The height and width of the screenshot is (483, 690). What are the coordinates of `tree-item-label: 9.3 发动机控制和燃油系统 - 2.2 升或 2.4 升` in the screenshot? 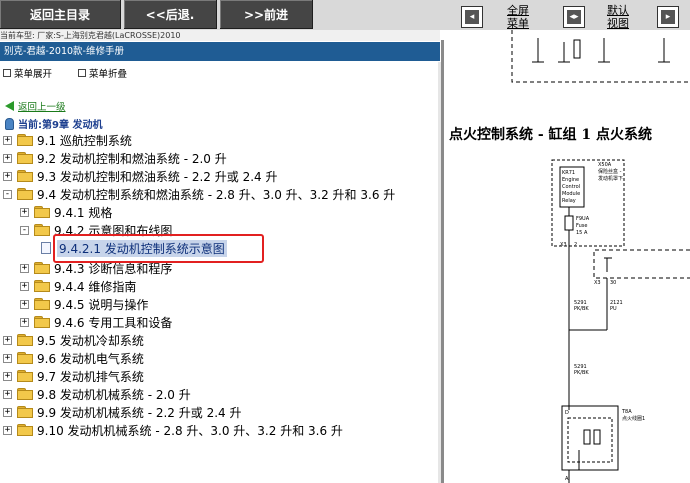 It's located at (157, 176).